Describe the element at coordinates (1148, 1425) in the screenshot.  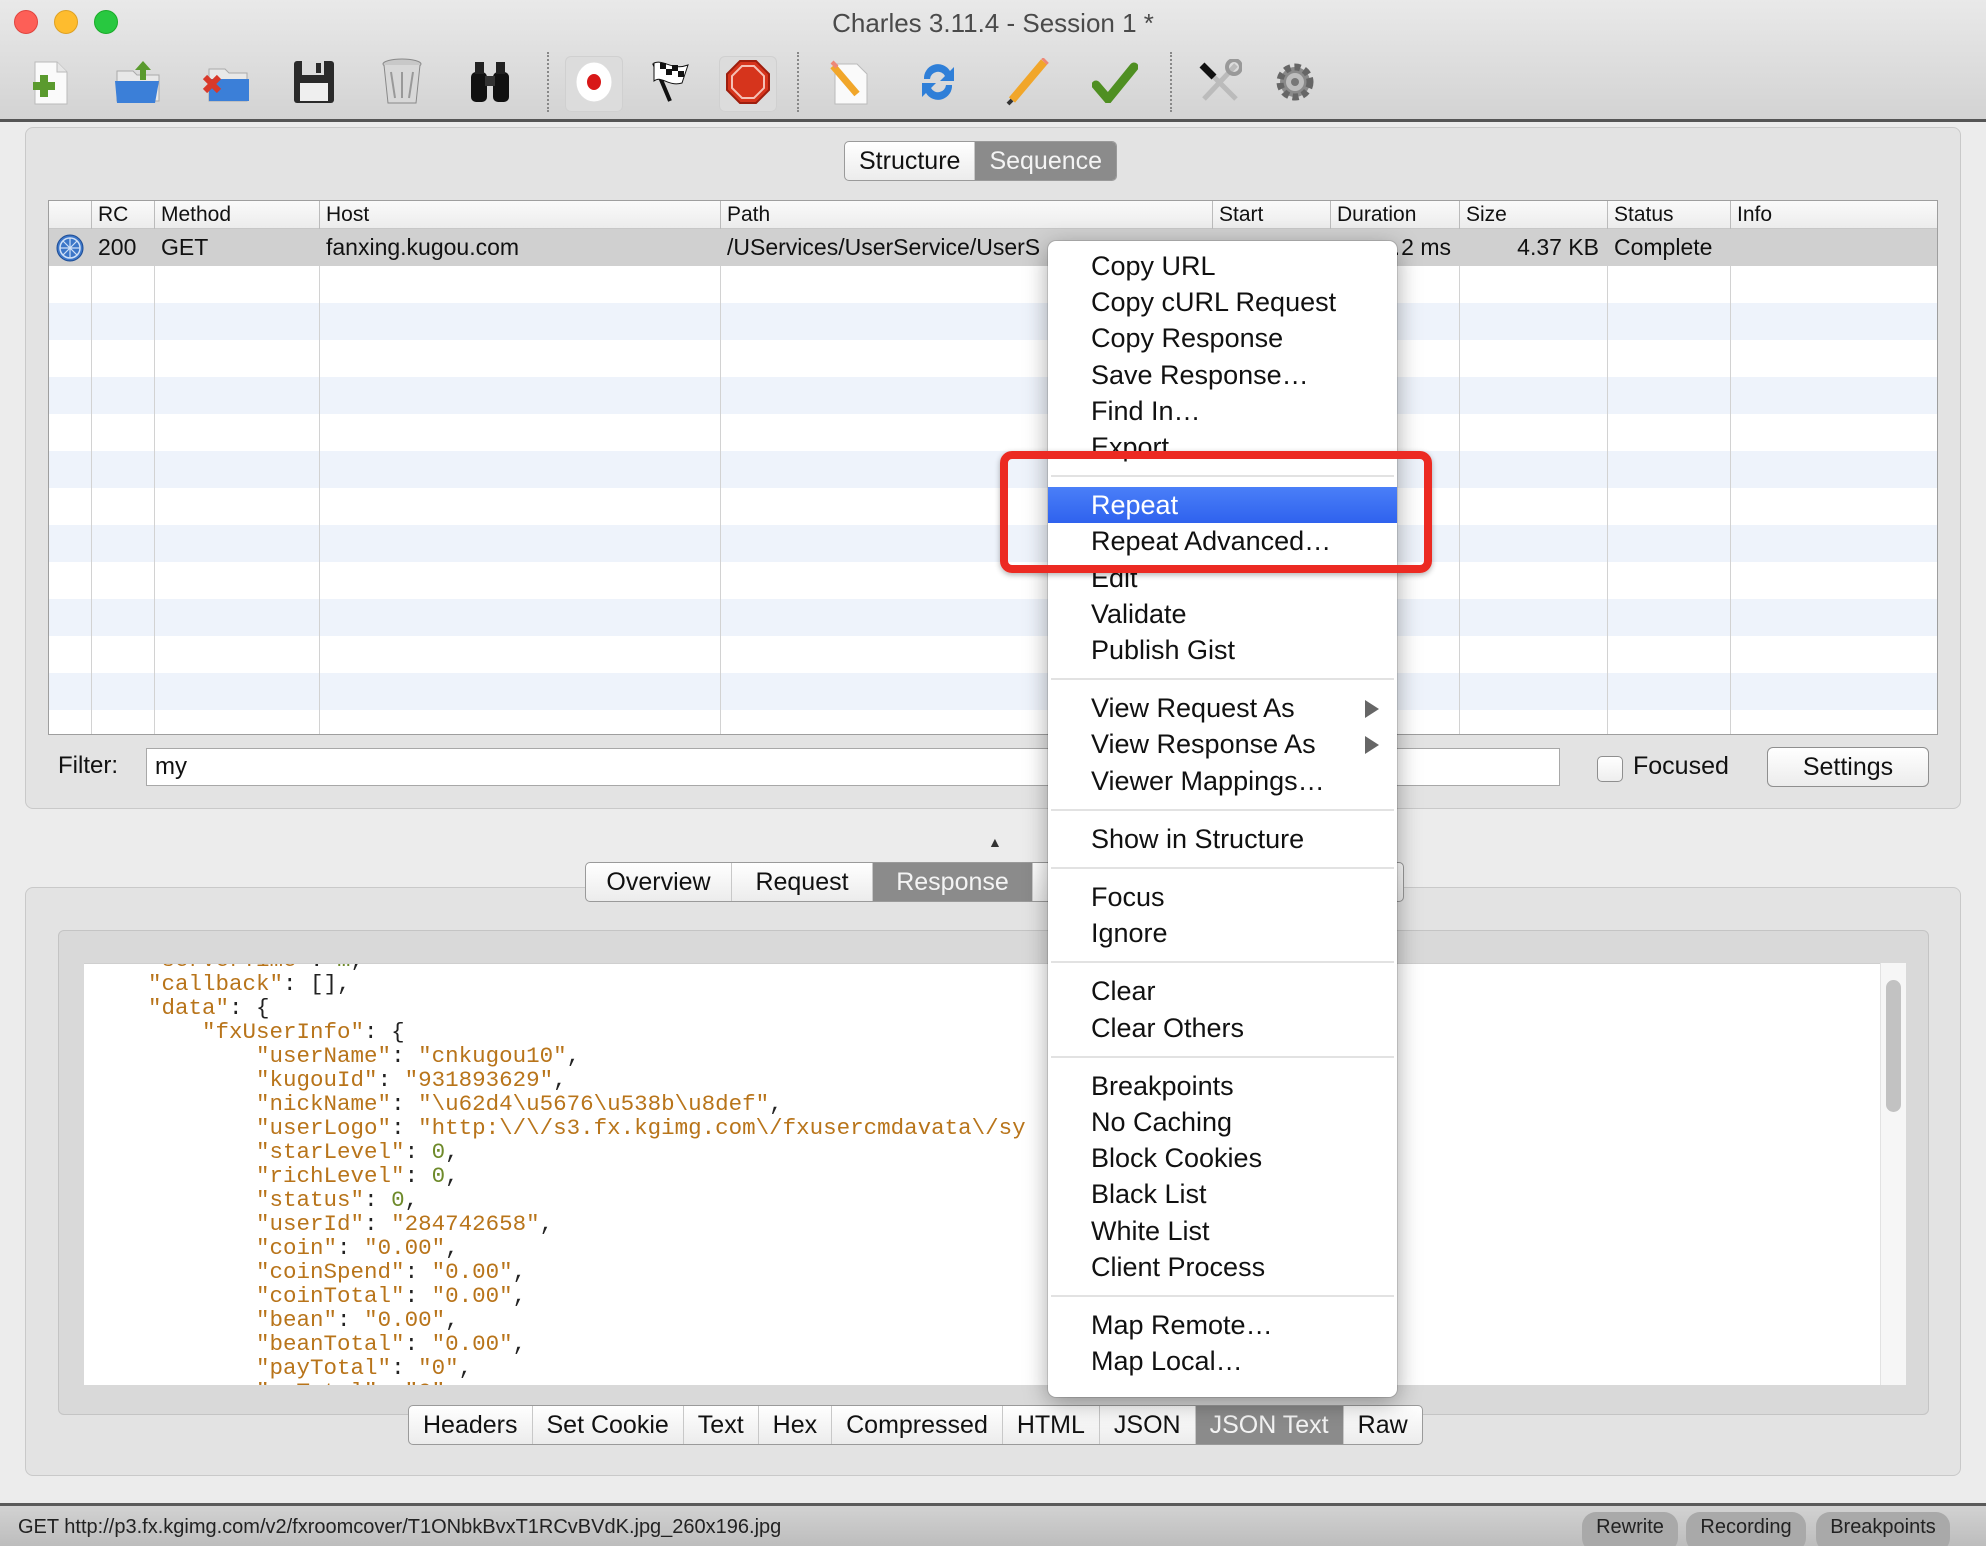
I see `tab-json: JSON` at that location.